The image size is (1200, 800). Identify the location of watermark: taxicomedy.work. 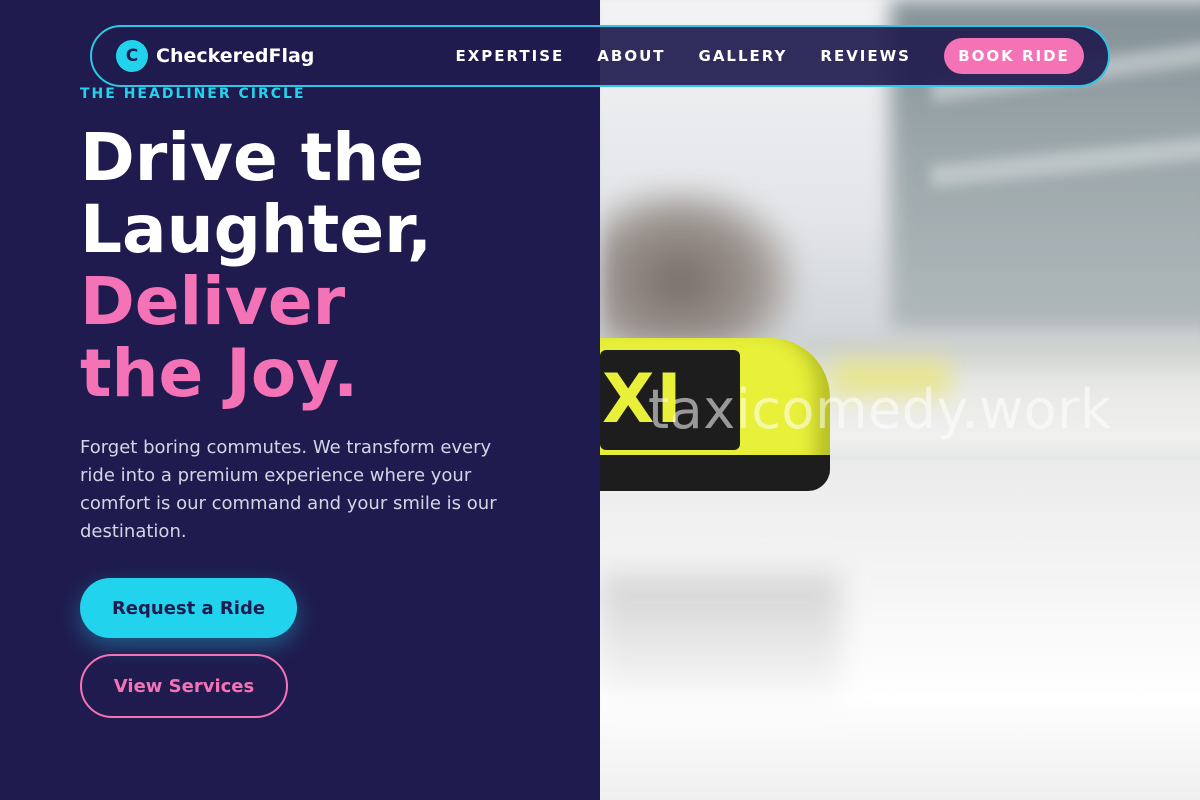
(880, 409).